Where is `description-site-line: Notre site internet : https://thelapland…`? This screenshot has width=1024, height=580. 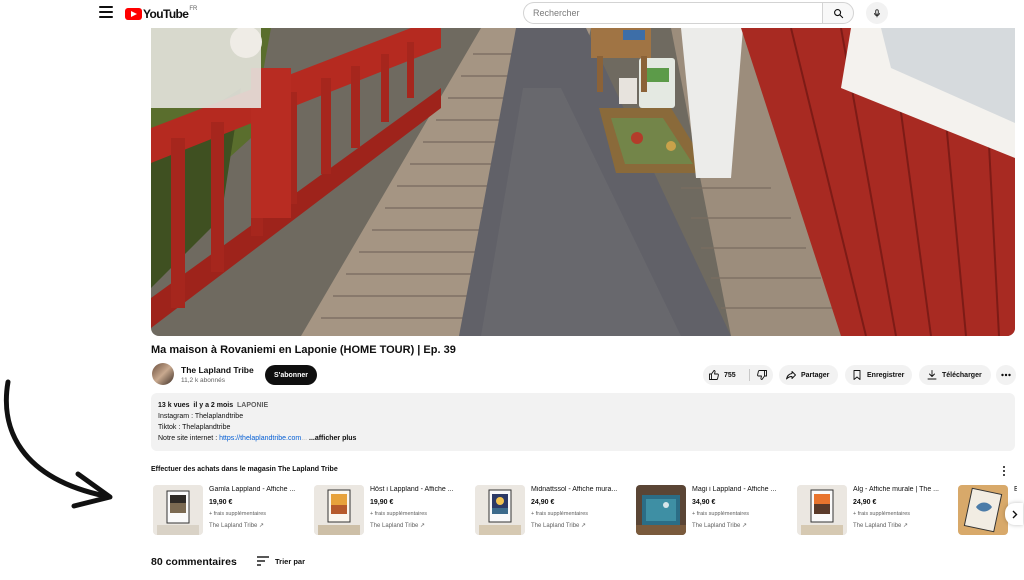
description-site-line: Notre site internet : https://thelapland… is located at coordinates (583, 438).